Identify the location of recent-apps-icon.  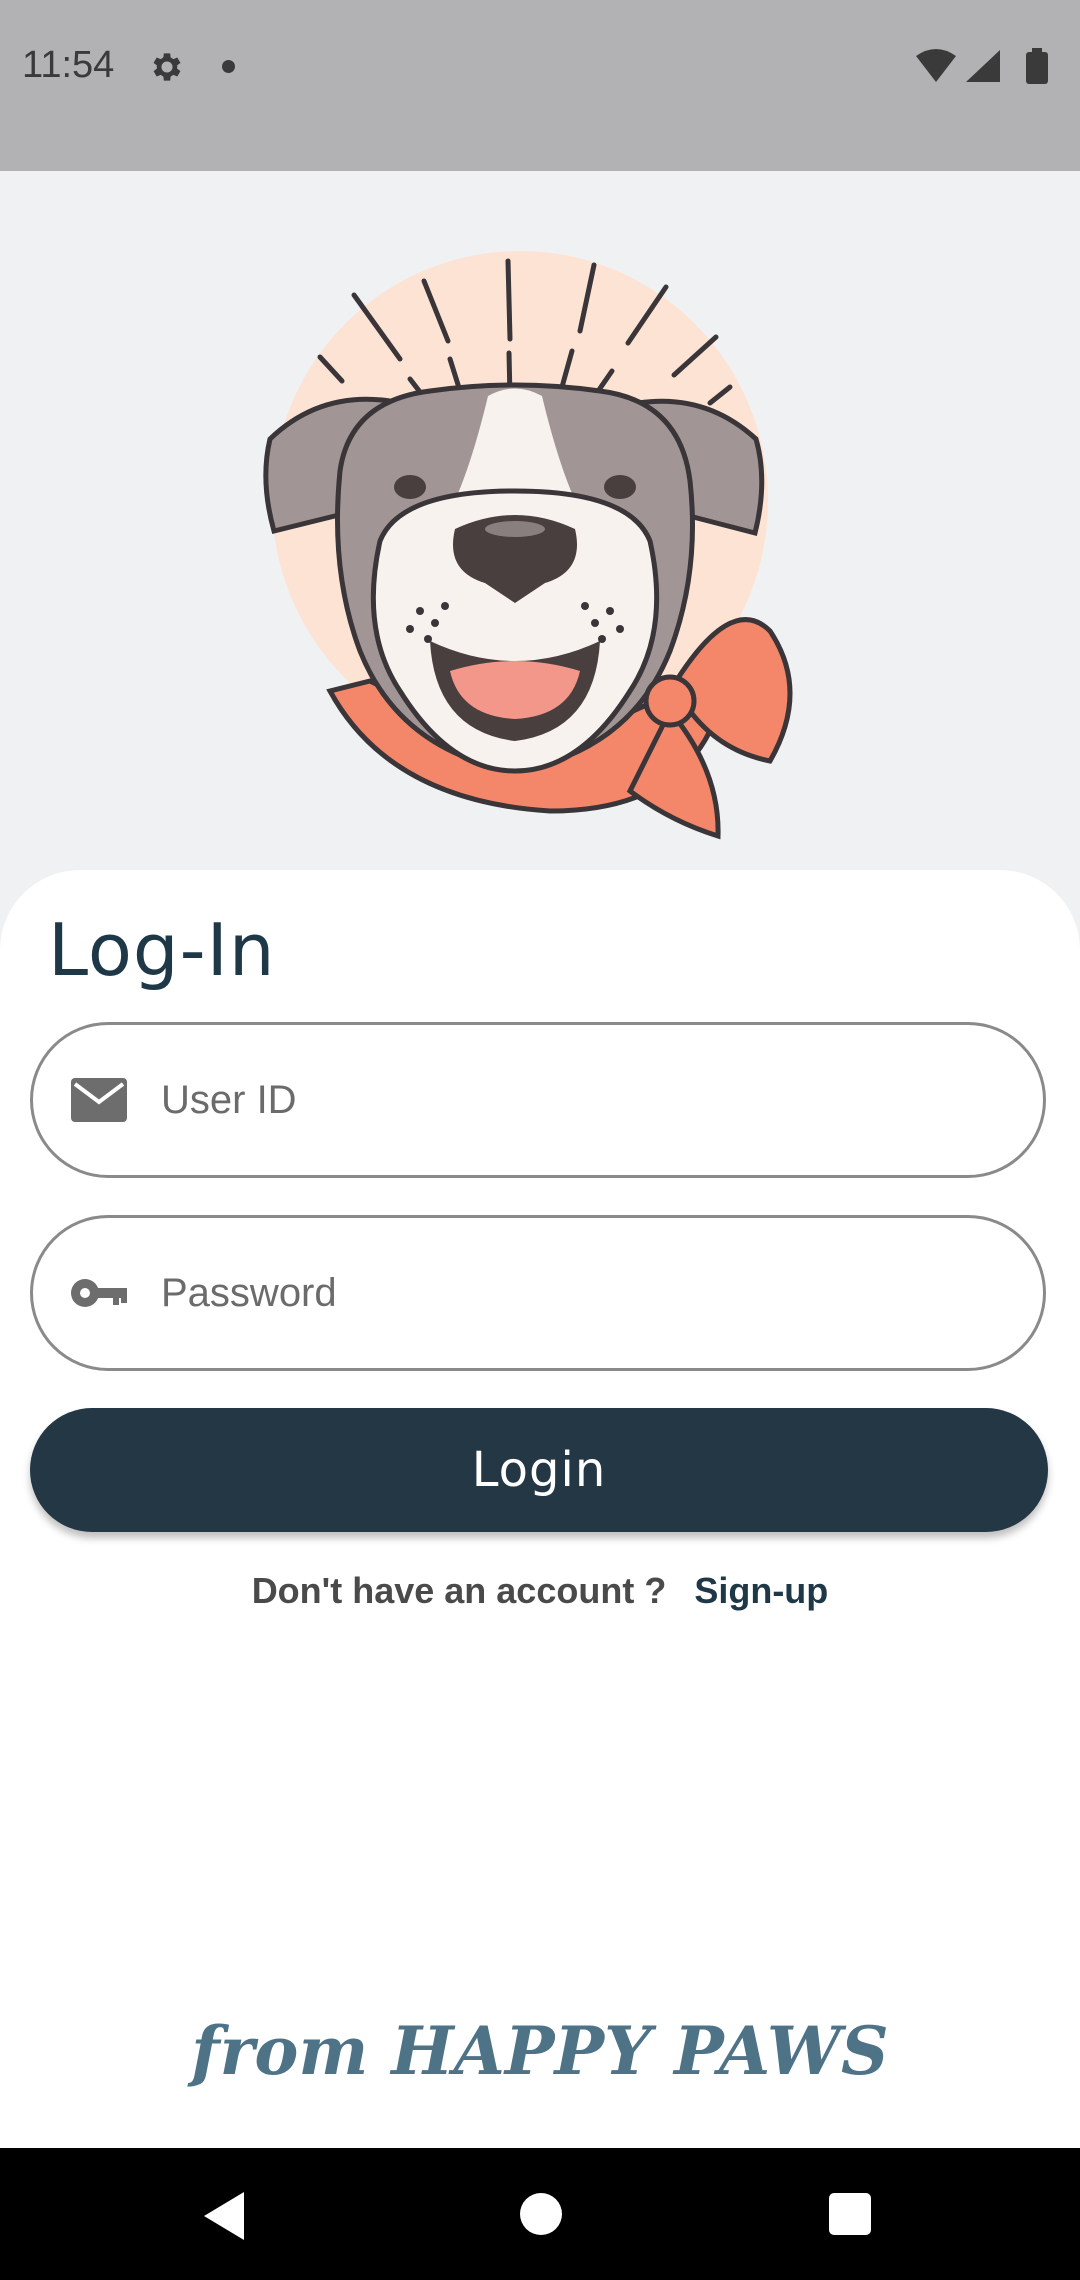
(850, 2214).